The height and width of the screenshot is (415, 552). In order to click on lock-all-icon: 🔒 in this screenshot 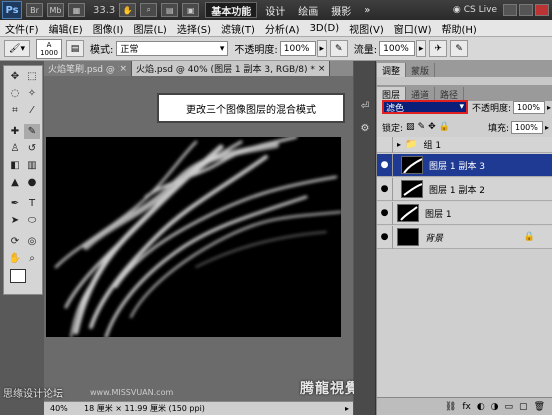, I will do `click(444, 127)`.